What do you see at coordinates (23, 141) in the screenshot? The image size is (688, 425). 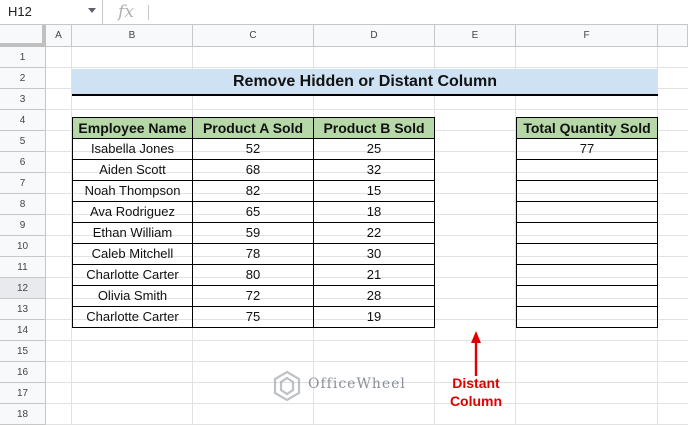 I see `row-header-5: 5` at bounding box center [23, 141].